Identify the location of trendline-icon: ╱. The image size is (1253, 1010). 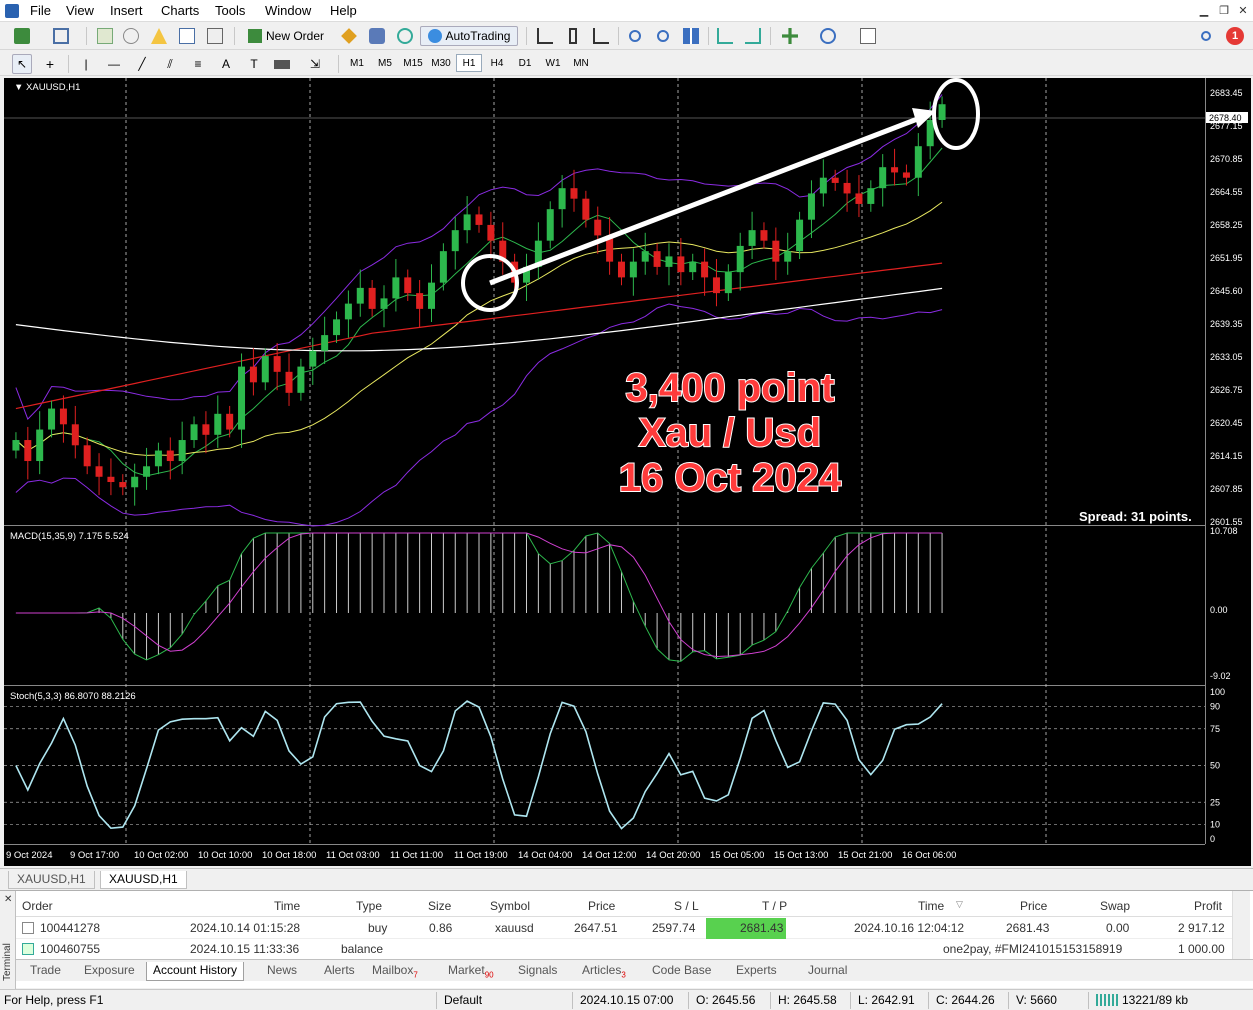
(142, 64).